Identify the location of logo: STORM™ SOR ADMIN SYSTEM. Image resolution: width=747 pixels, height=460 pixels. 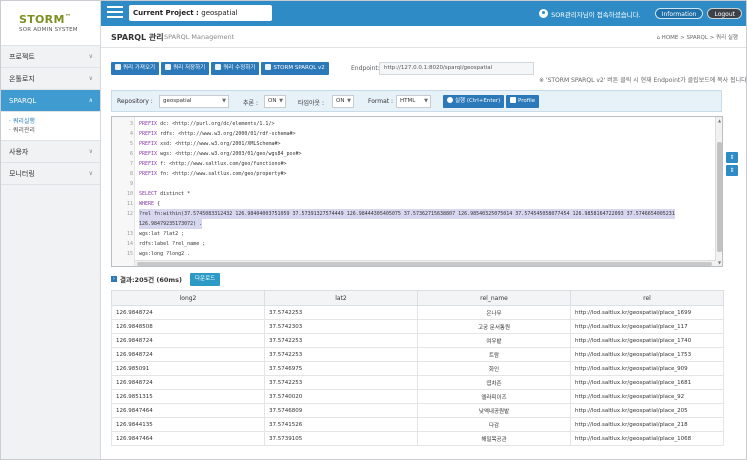
(50, 23).